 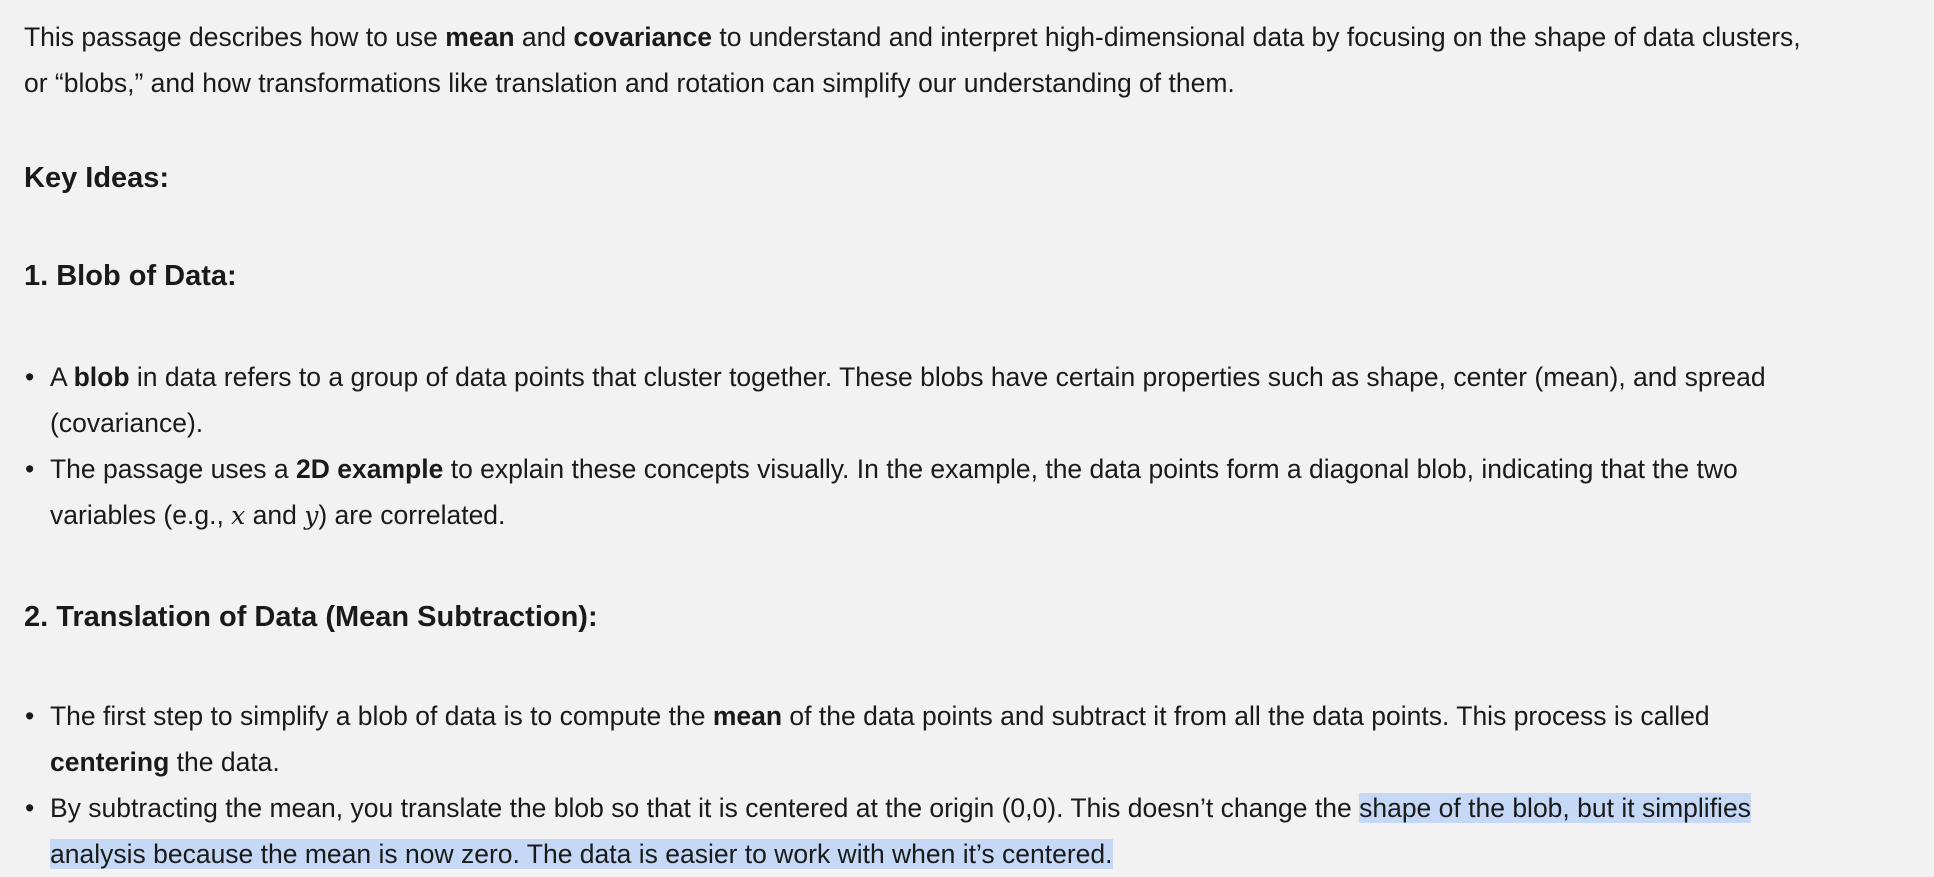 I want to click on item-text: ) are correlated., so click(x=412, y=515).